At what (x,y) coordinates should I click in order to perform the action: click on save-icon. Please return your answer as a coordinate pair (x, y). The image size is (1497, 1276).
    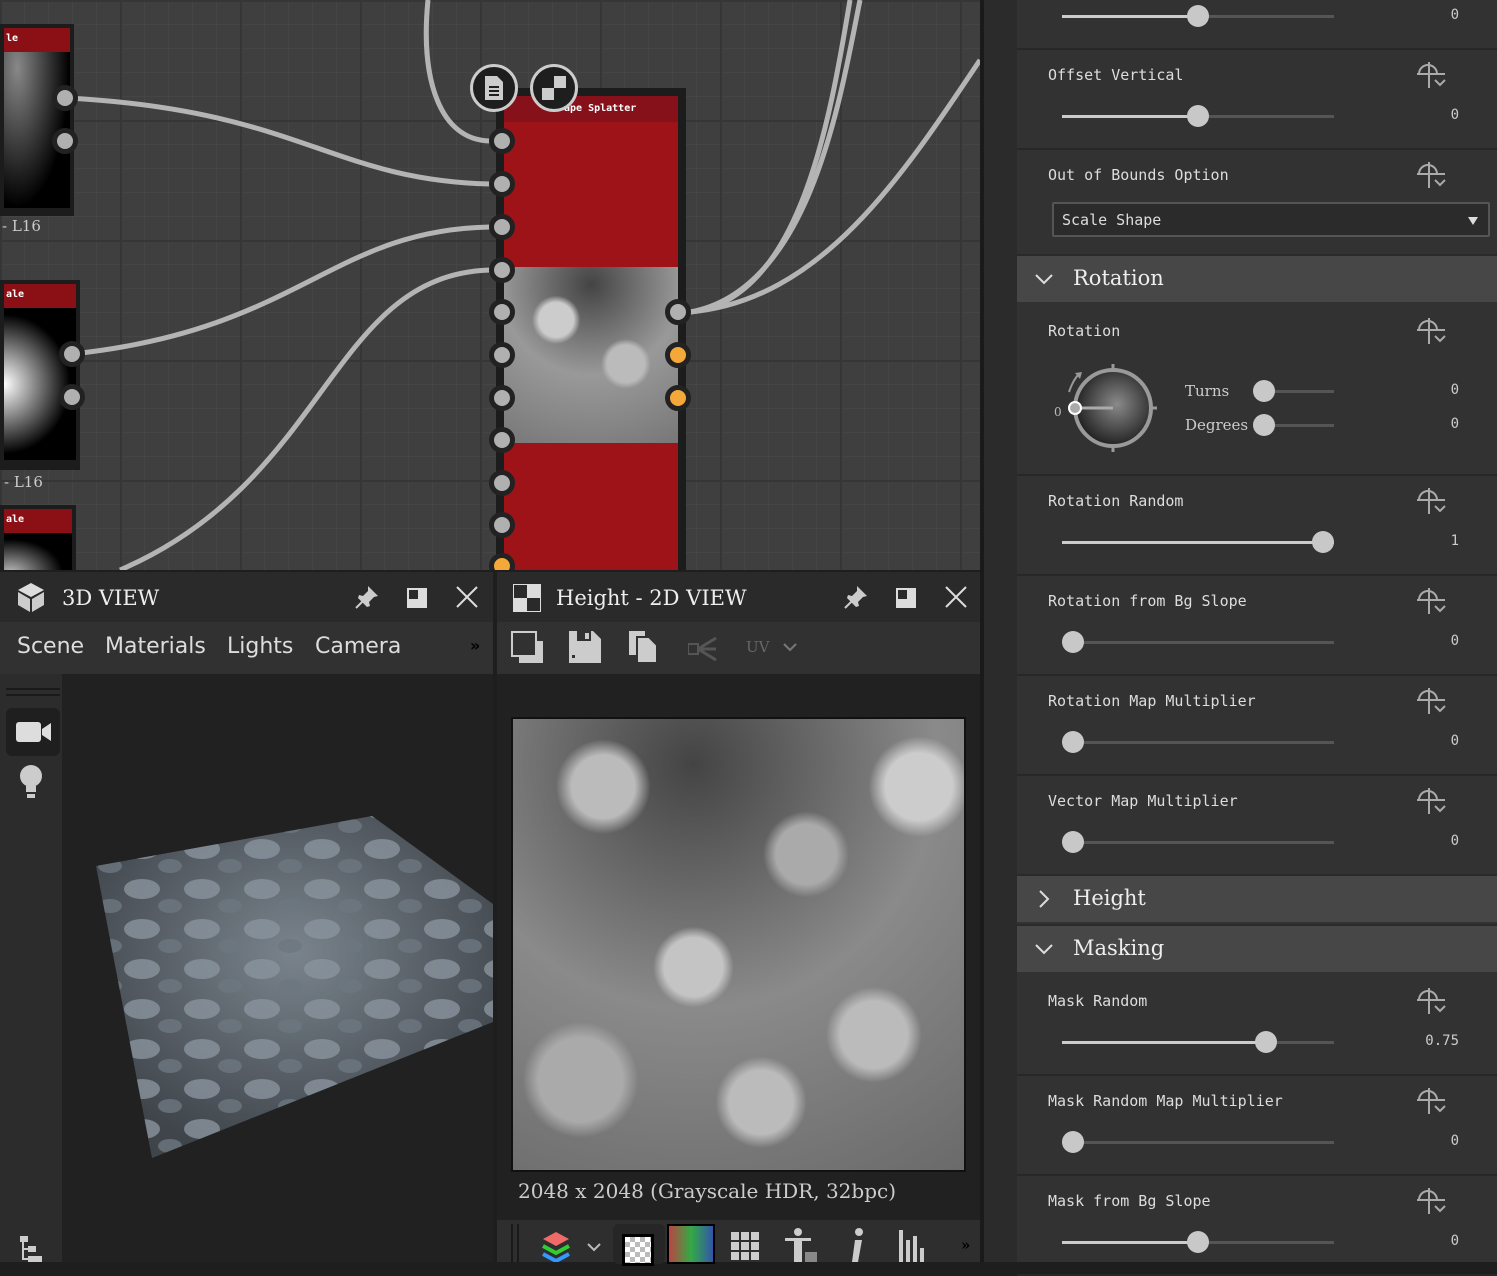
    Looking at the image, I should click on (585, 647).